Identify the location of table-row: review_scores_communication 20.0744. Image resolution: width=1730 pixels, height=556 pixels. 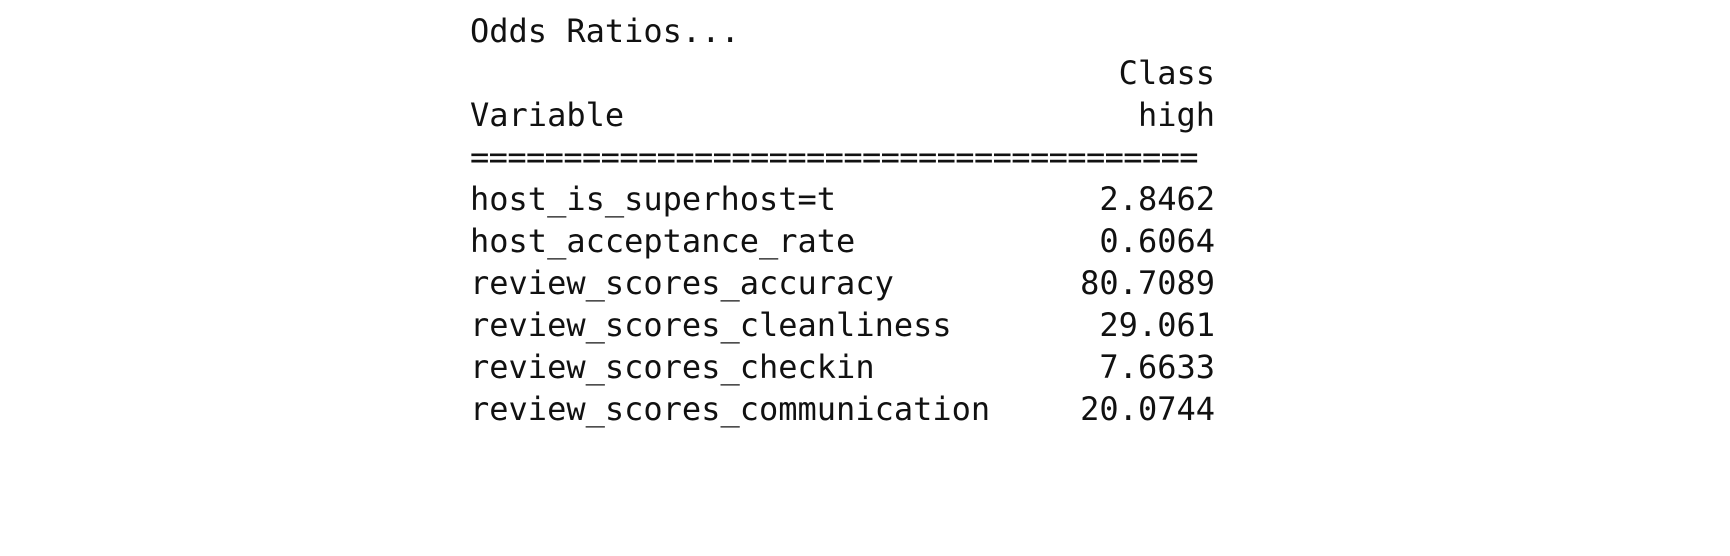
(850, 409).